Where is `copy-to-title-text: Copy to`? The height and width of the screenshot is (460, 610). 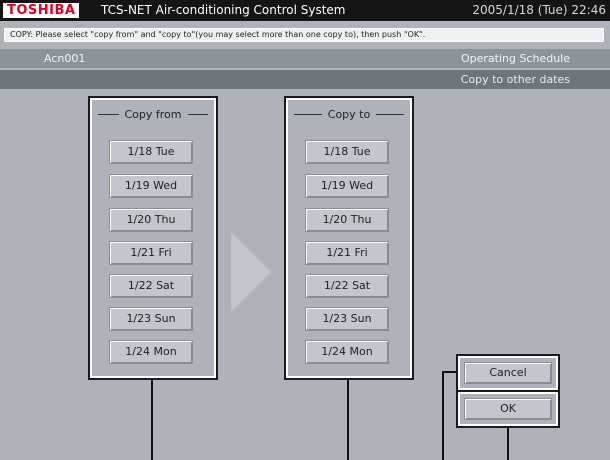 copy-to-title-text: Copy to is located at coordinates (349, 114).